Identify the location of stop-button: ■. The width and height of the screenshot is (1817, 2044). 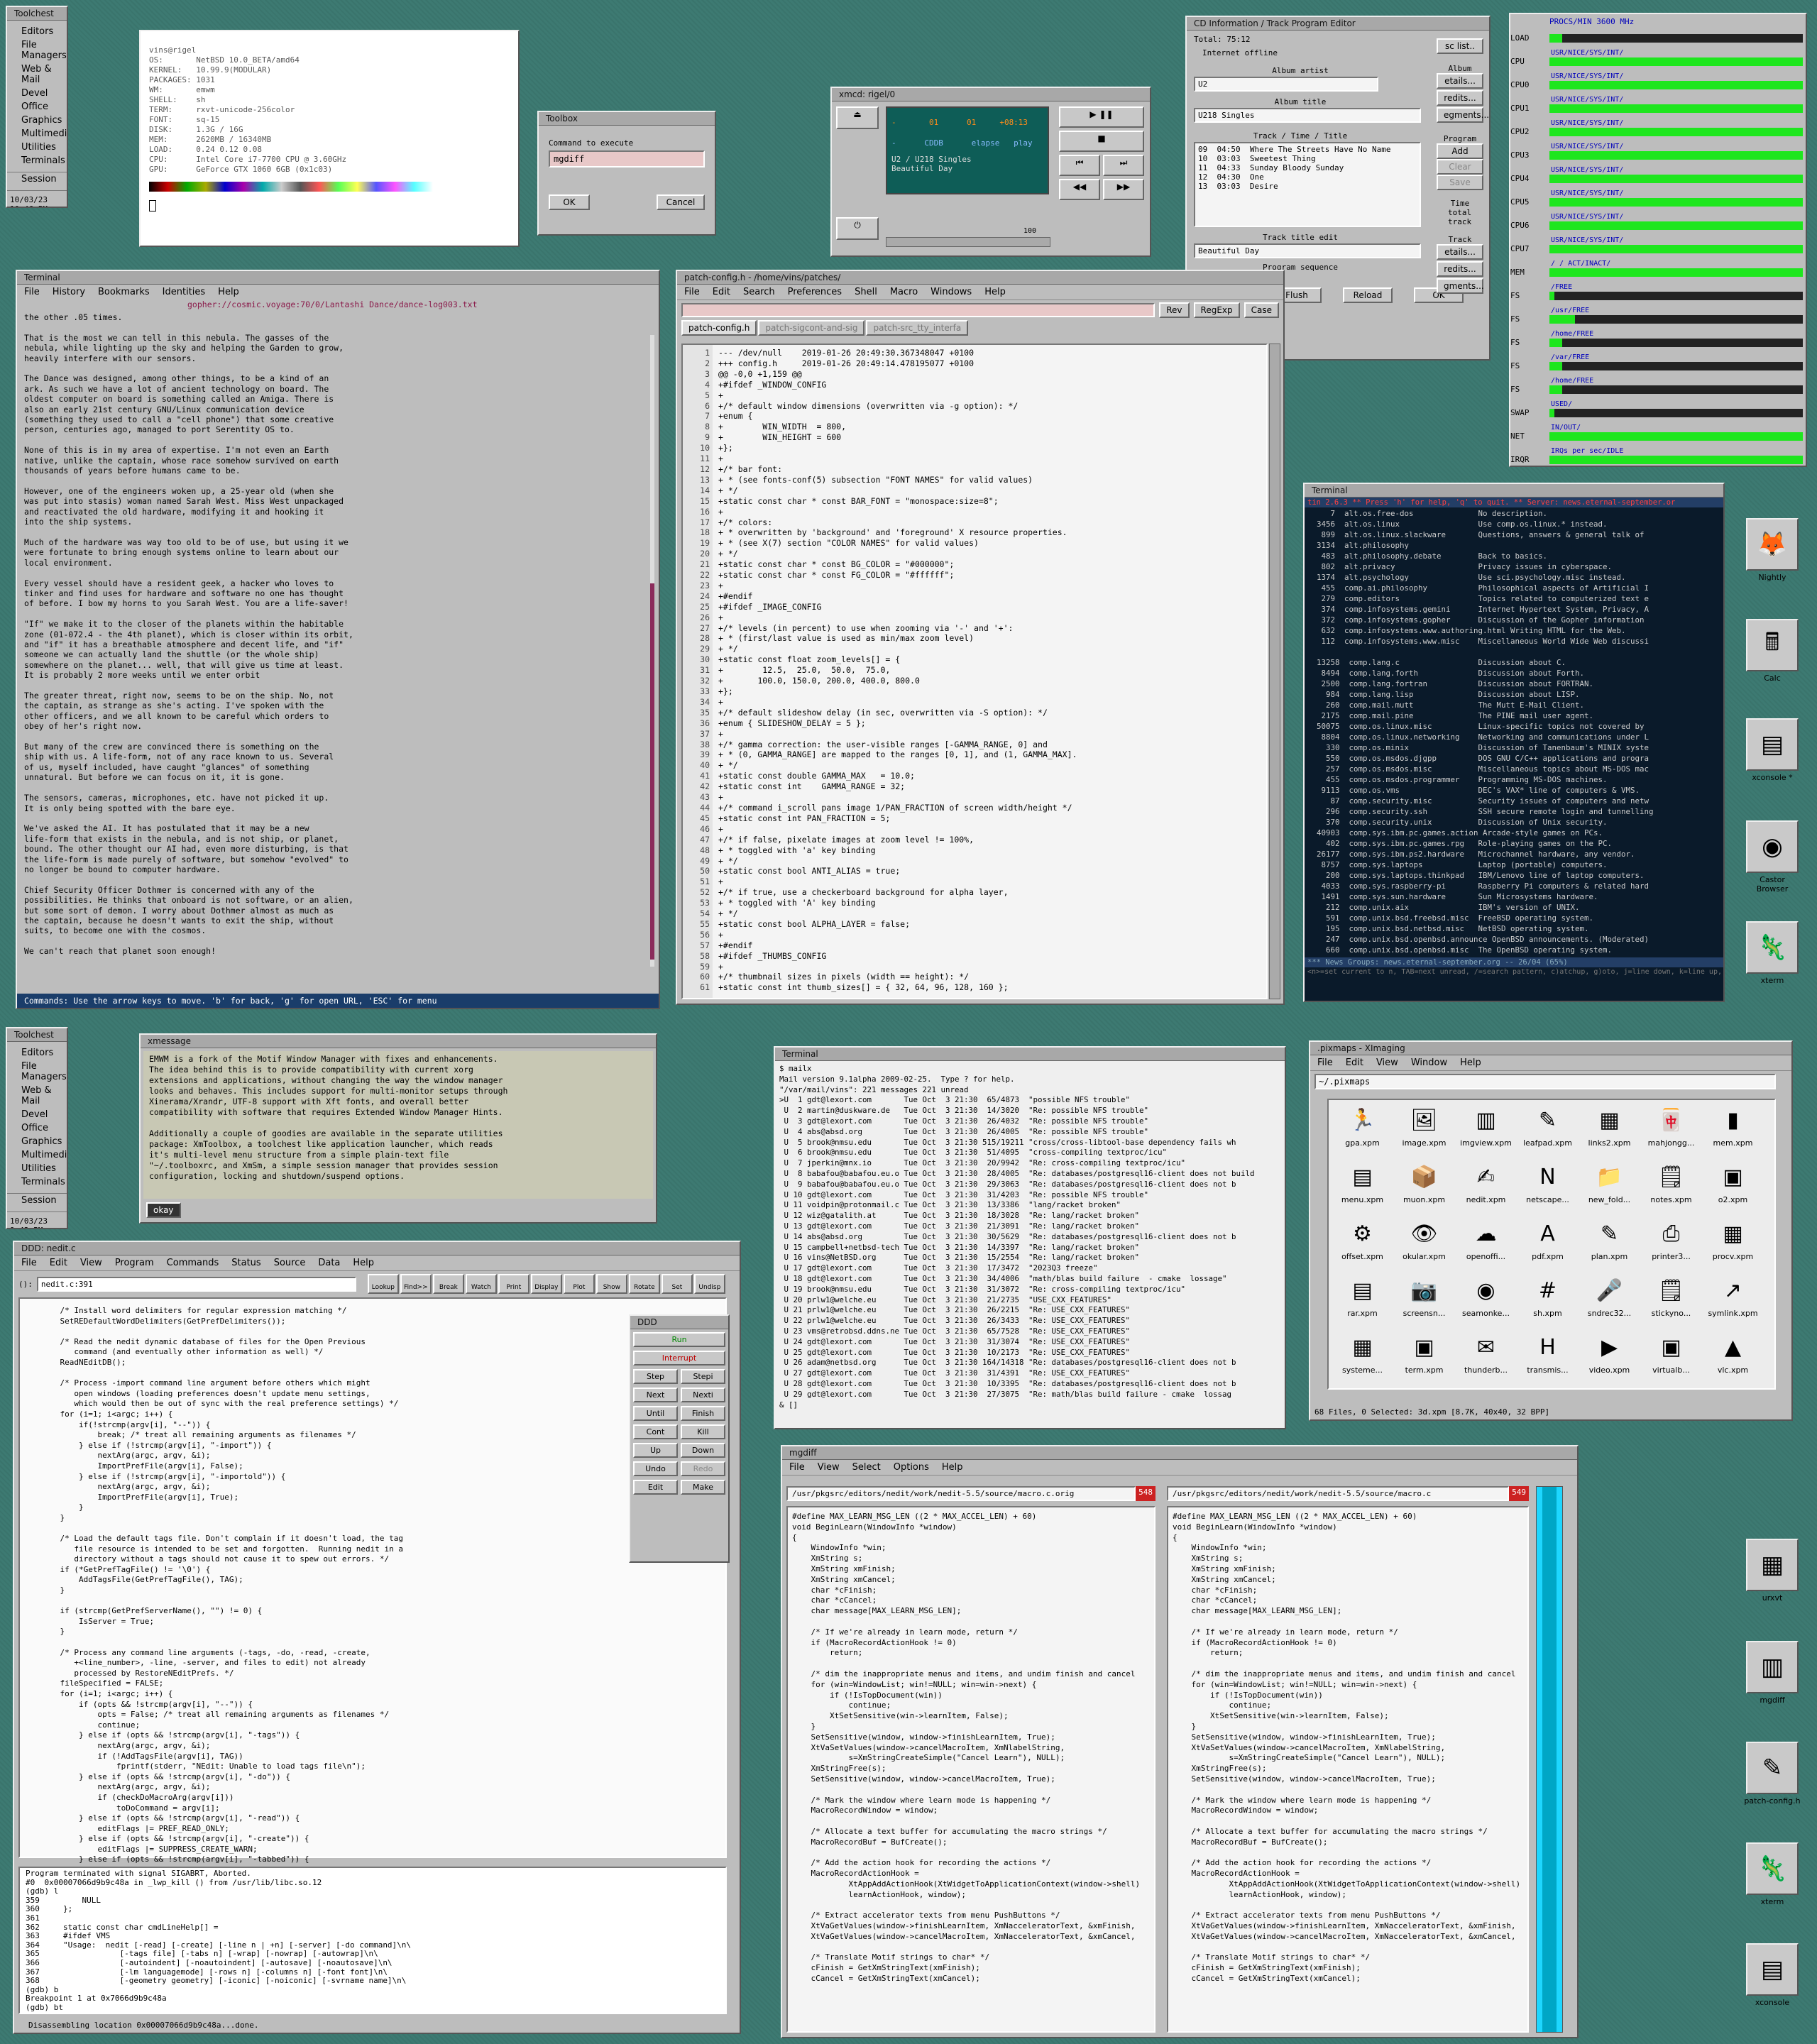
(1101, 141).